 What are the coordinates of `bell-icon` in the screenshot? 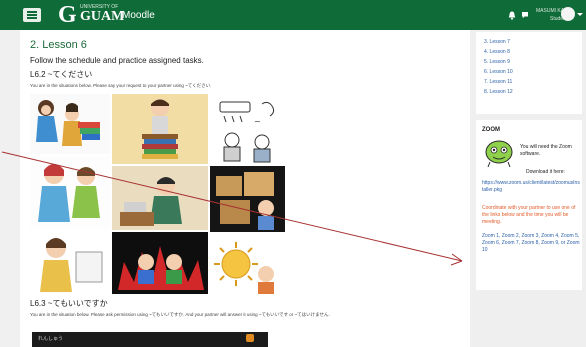 It's located at (512, 15).